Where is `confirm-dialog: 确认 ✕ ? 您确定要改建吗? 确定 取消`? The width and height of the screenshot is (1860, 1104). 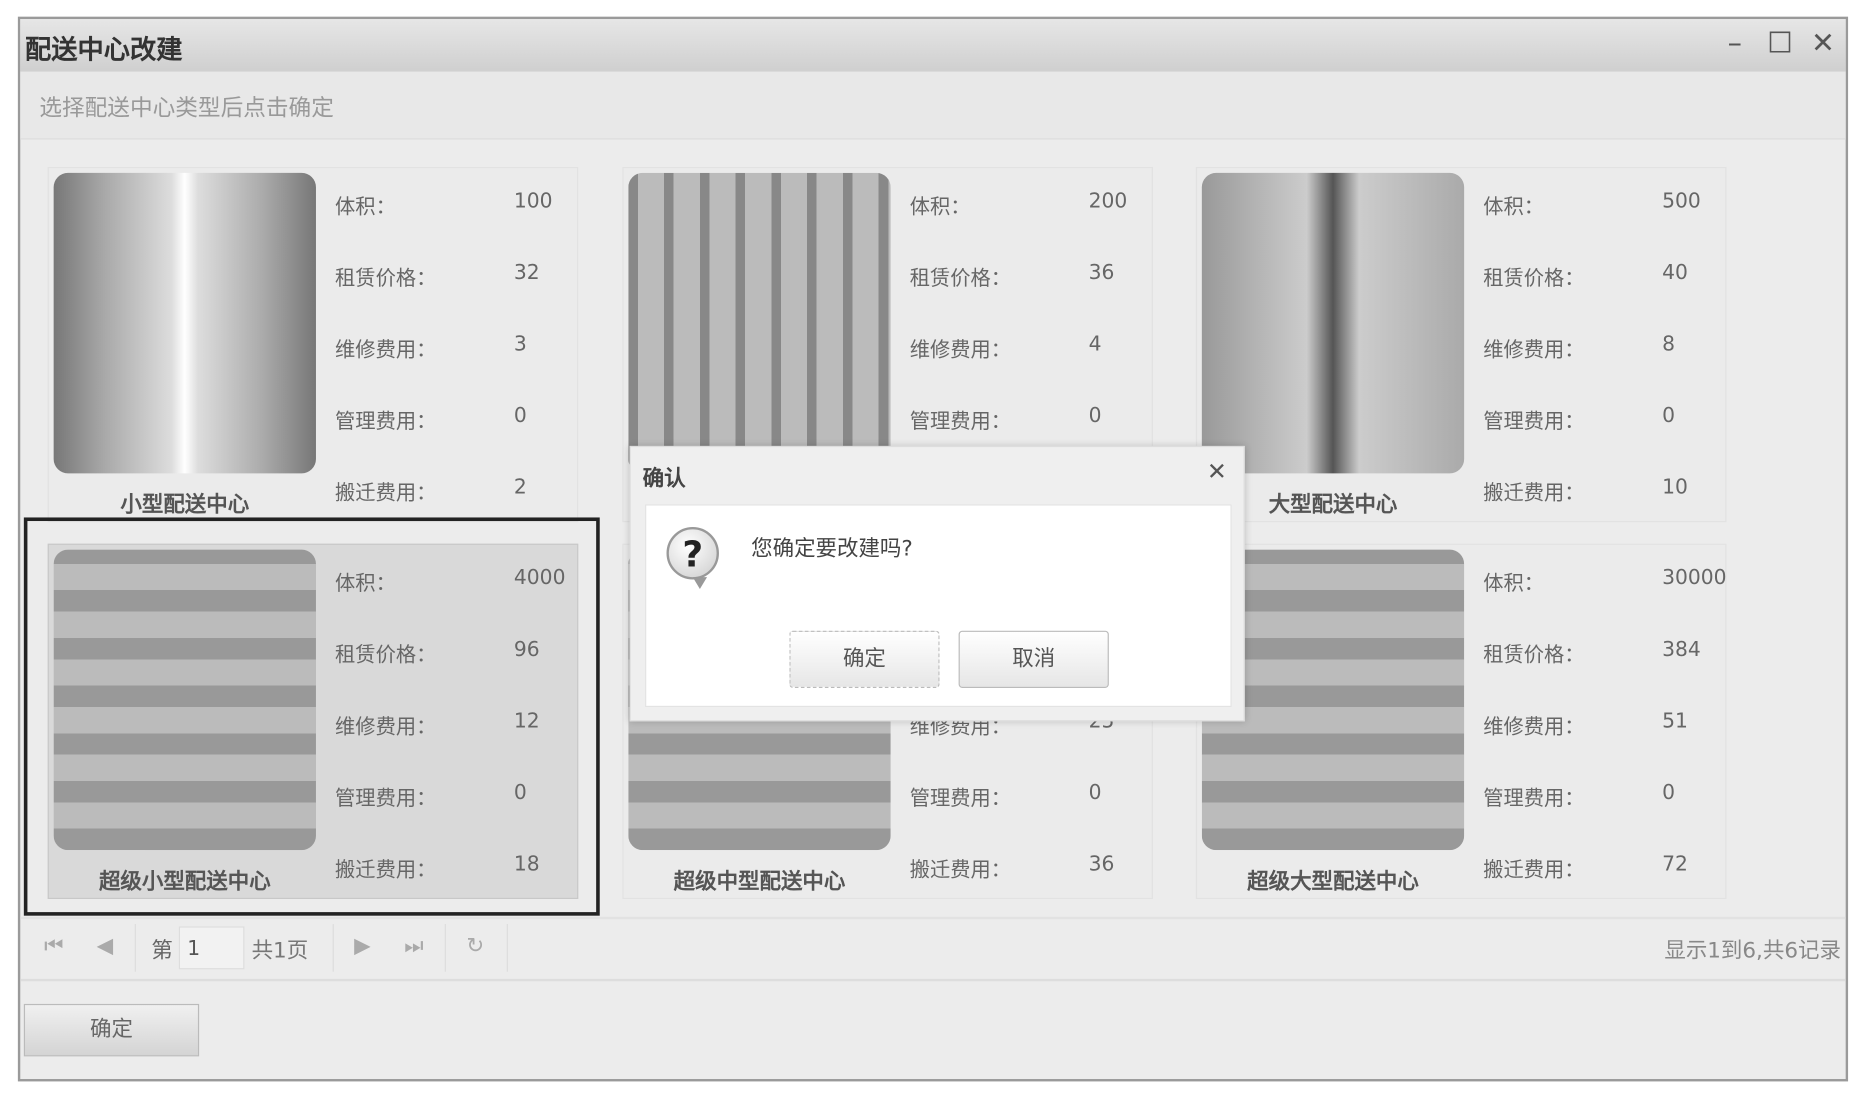
confirm-dialog: 确认 ✕ ? 您确定要改建吗? 确定 取消 is located at coordinates (937, 583).